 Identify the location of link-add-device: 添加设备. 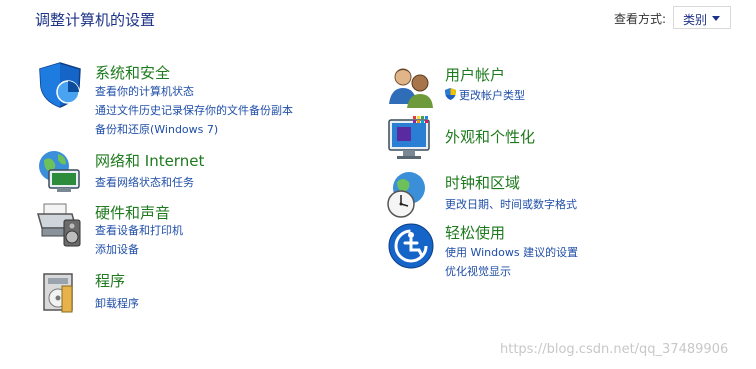
(117, 249).